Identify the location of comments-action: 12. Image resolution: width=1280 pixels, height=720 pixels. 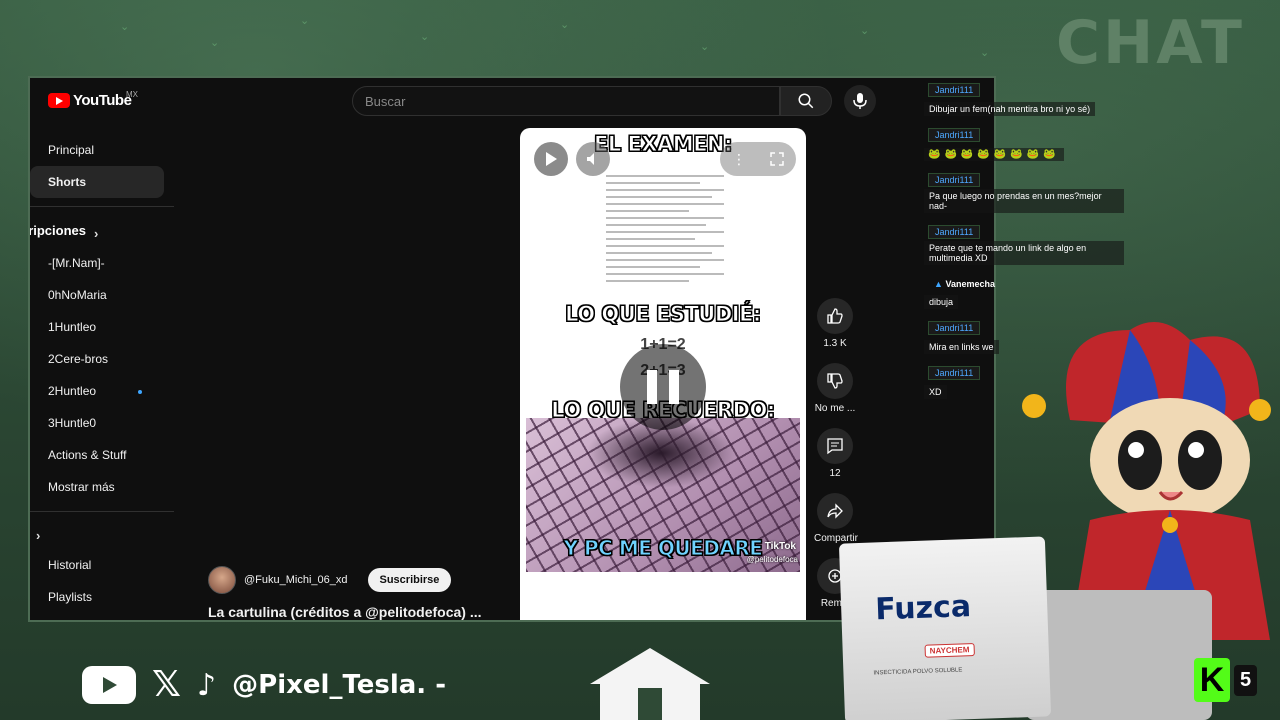
(835, 453).